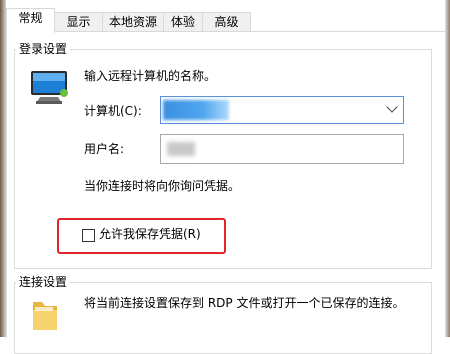  Describe the element at coordinates (133, 22) in the screenshot. I see `tab-local-resources: 本地资源` at that location.